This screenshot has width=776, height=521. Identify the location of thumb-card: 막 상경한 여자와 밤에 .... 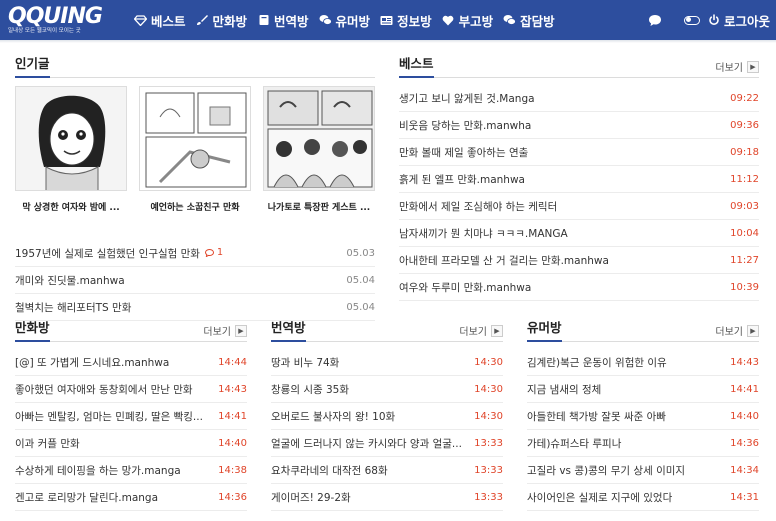
(71, 149).